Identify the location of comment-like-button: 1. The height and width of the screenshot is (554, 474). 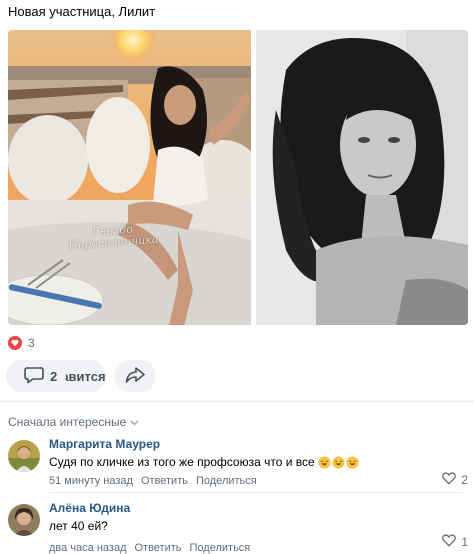
(455, 542).